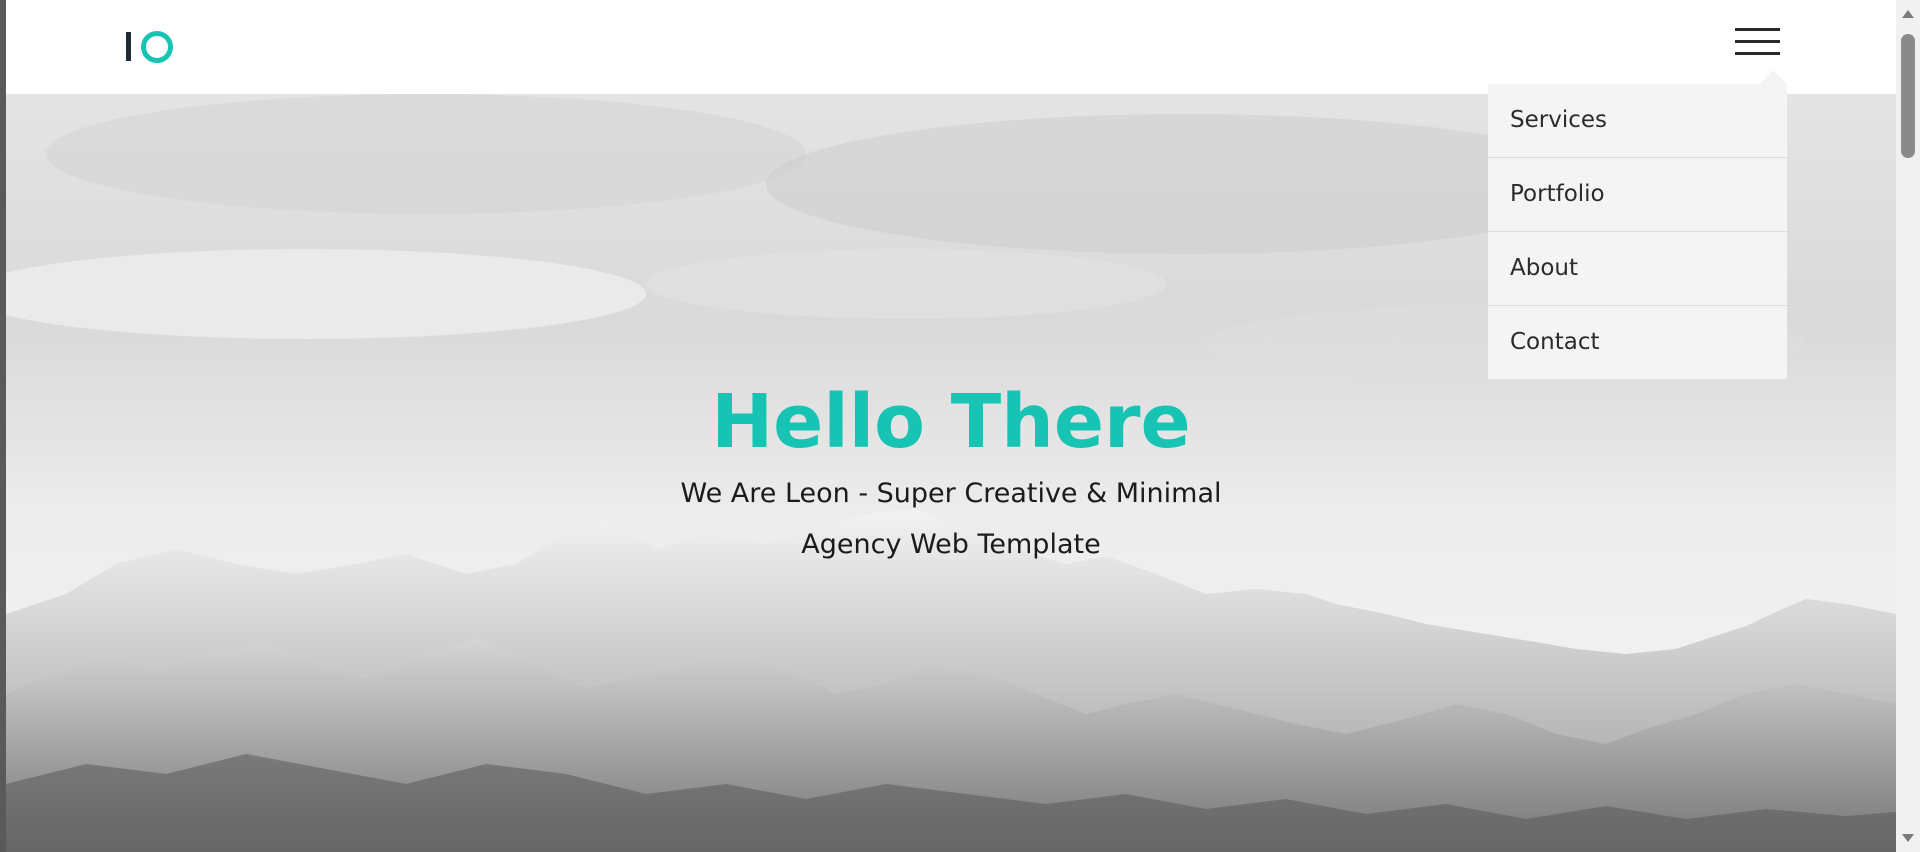  I want to click on scroll-down-arrow-icon, so click(1908, 838).